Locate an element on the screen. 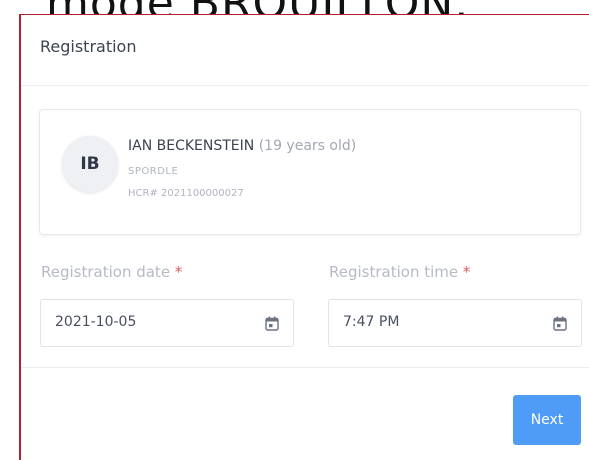 The height and width of the screenshot is (460, 589). footer-divider is located at coordinates (305, 367).